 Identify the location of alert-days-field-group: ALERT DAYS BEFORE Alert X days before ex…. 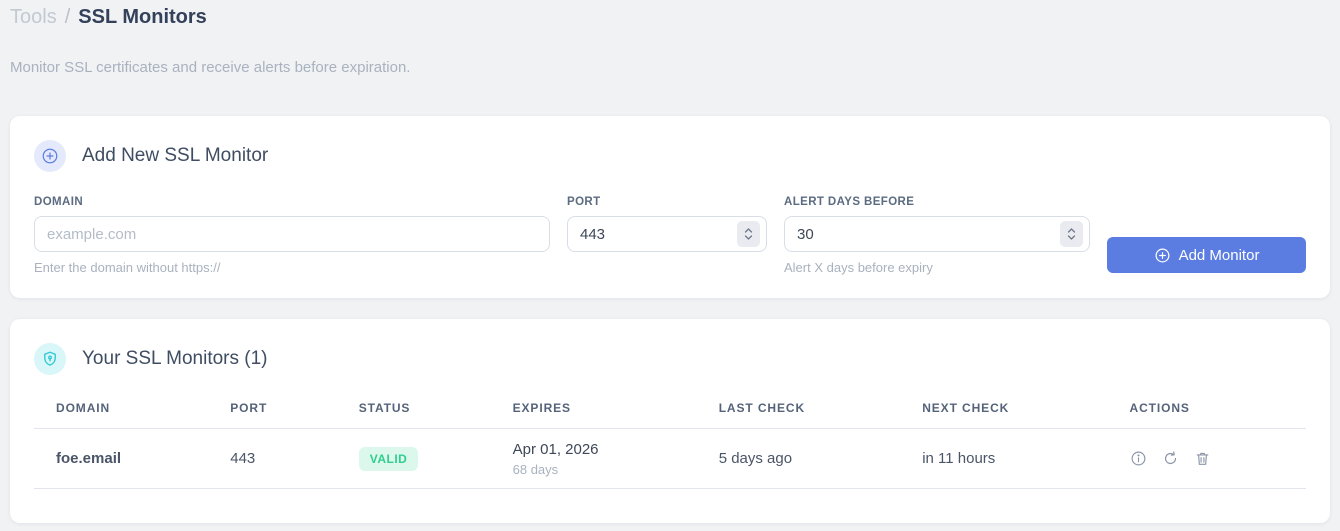
(937, 235).